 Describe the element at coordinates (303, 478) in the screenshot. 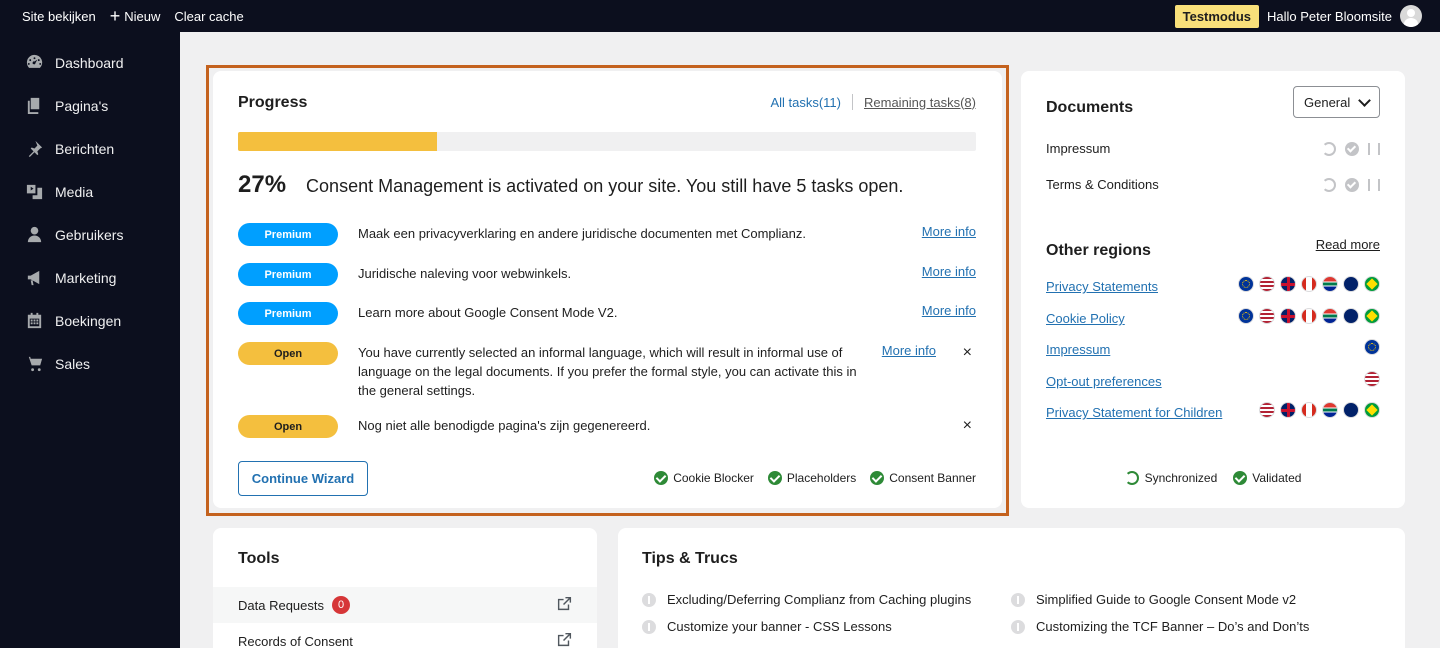

I see `continue-wizard-button: Continue Wizard` at that location.